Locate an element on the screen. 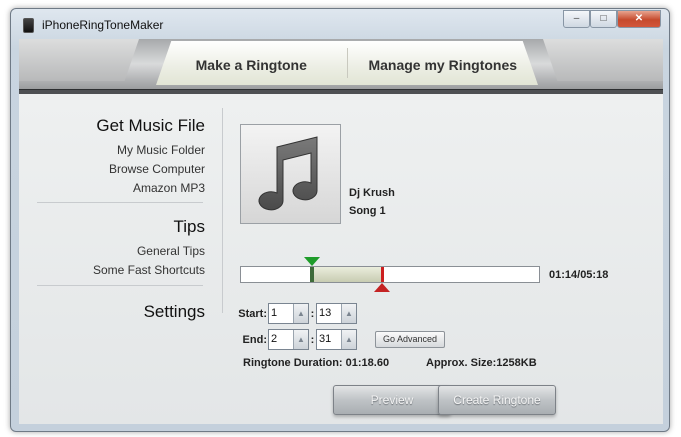 The image size is (681, 437). tab-strip: Make a Ringtone Manage my Ringtones is located at coordinates (341, 66).